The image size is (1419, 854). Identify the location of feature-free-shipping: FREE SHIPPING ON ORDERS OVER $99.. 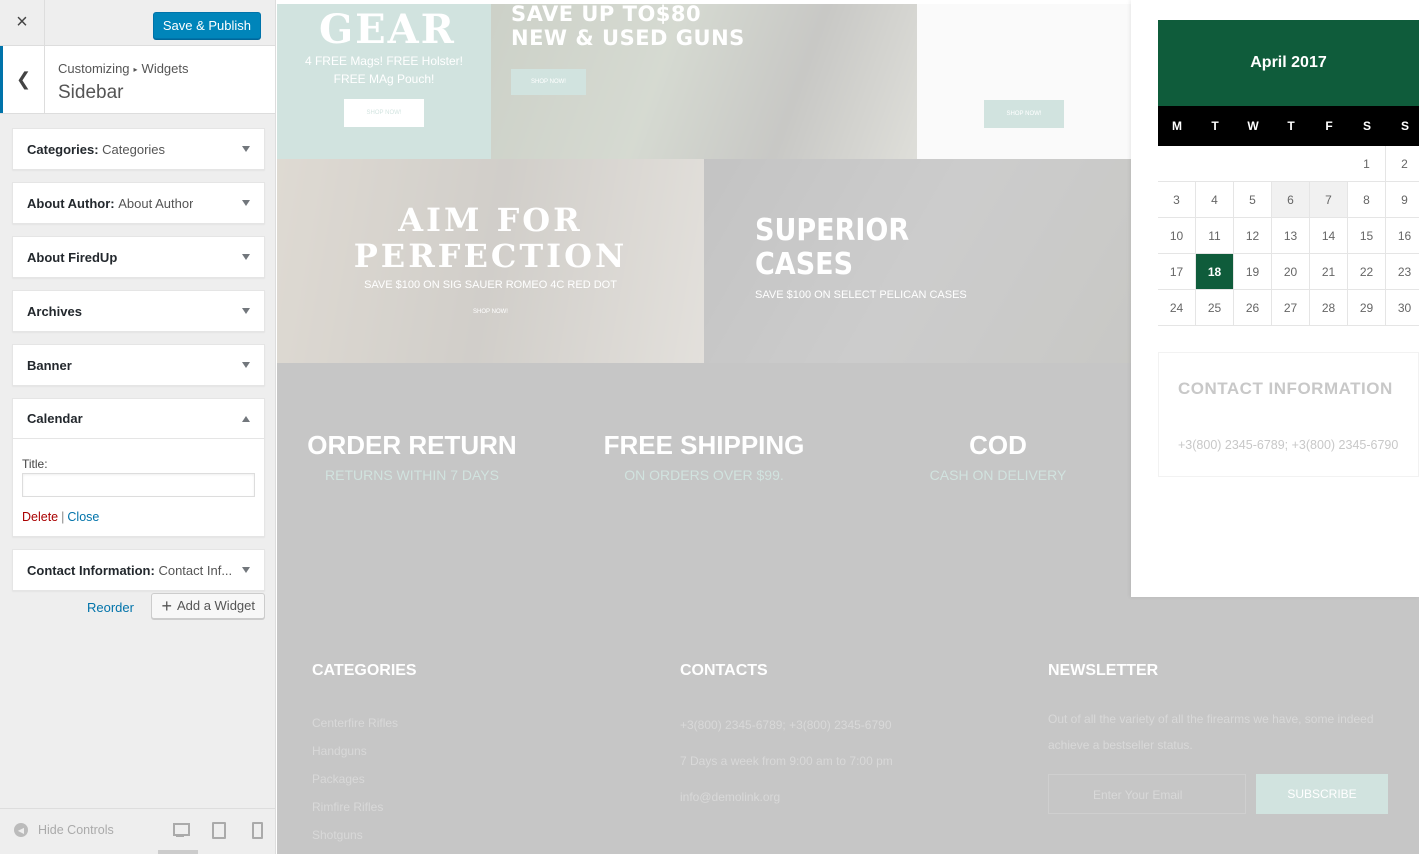
(704, 456).